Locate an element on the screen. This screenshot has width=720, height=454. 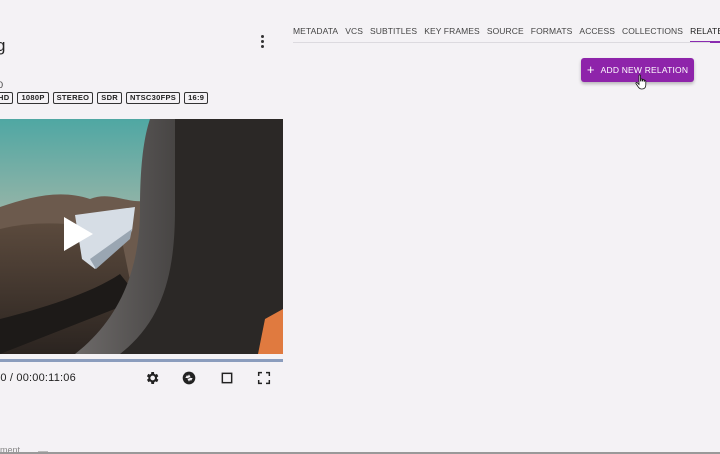
tab-formats: FORMATS is located at coordinates (552, 34).